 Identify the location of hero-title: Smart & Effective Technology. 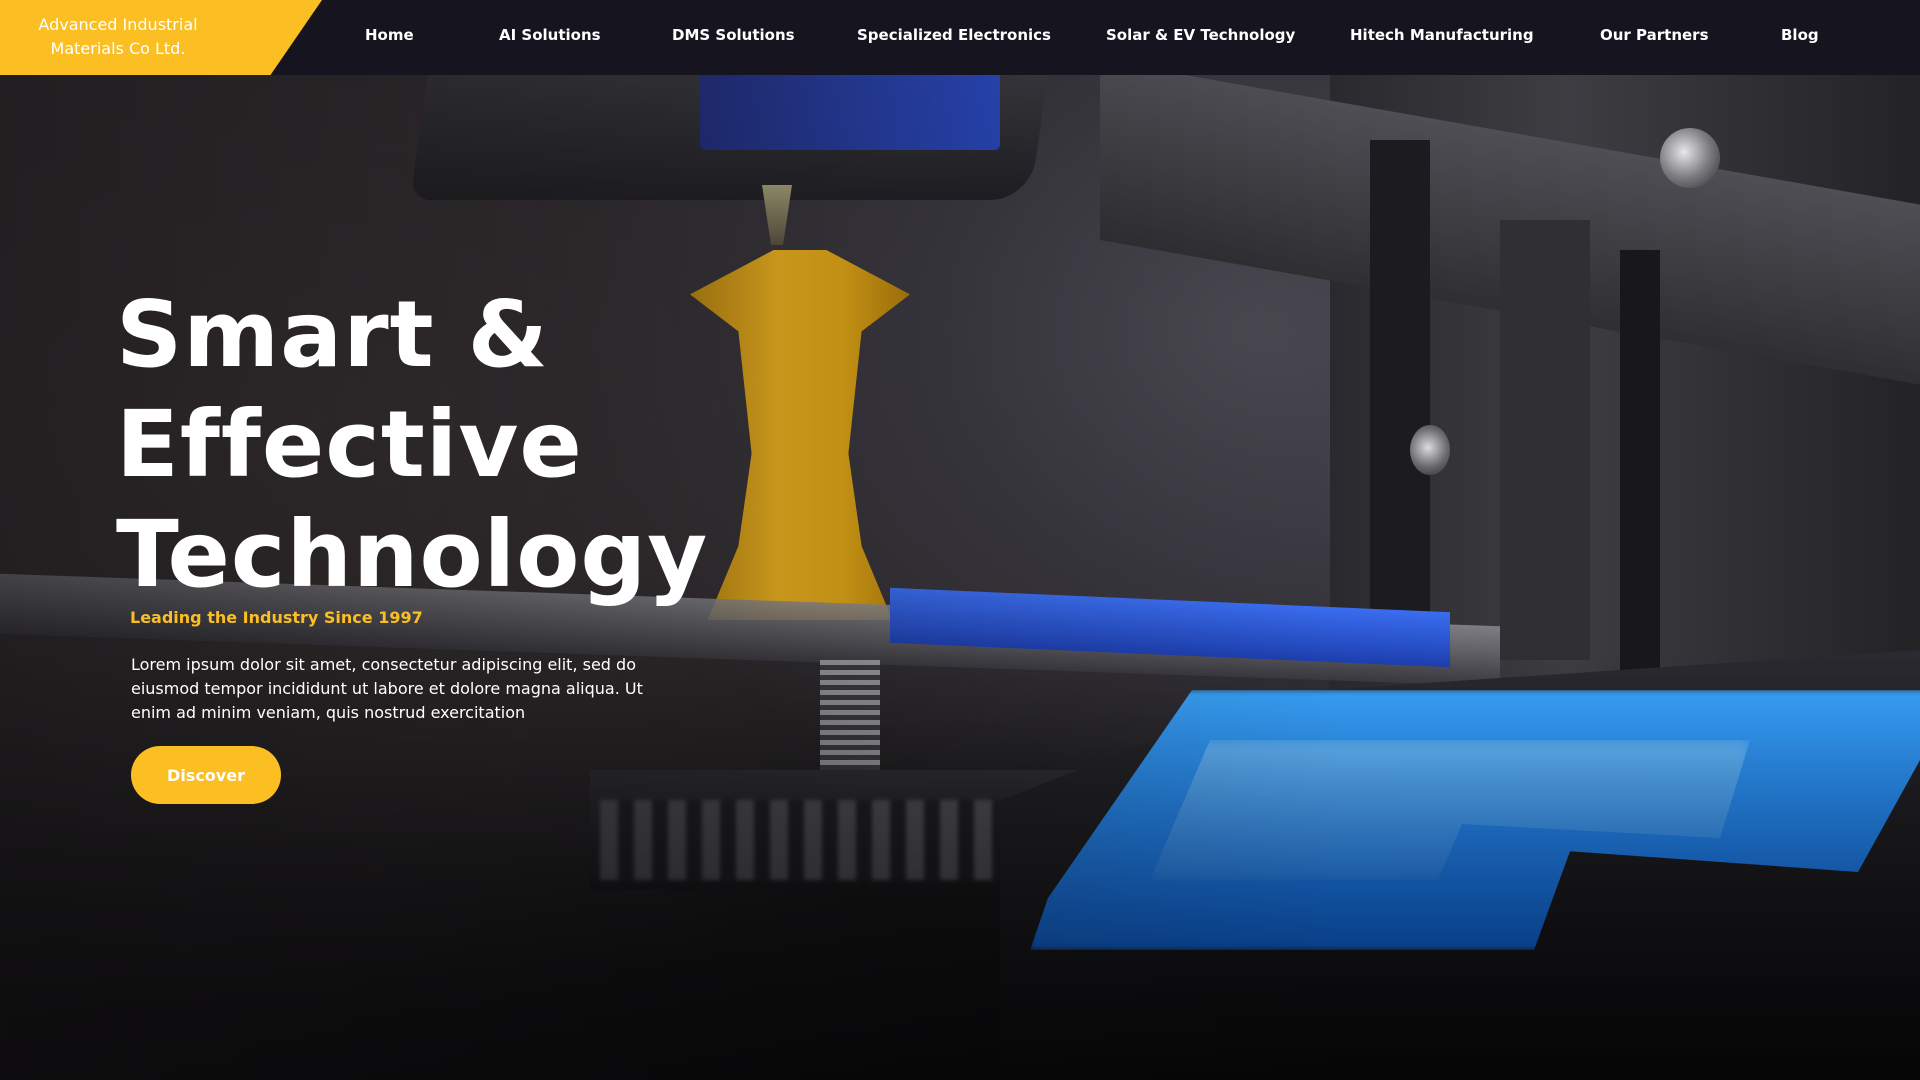
(412, 445).